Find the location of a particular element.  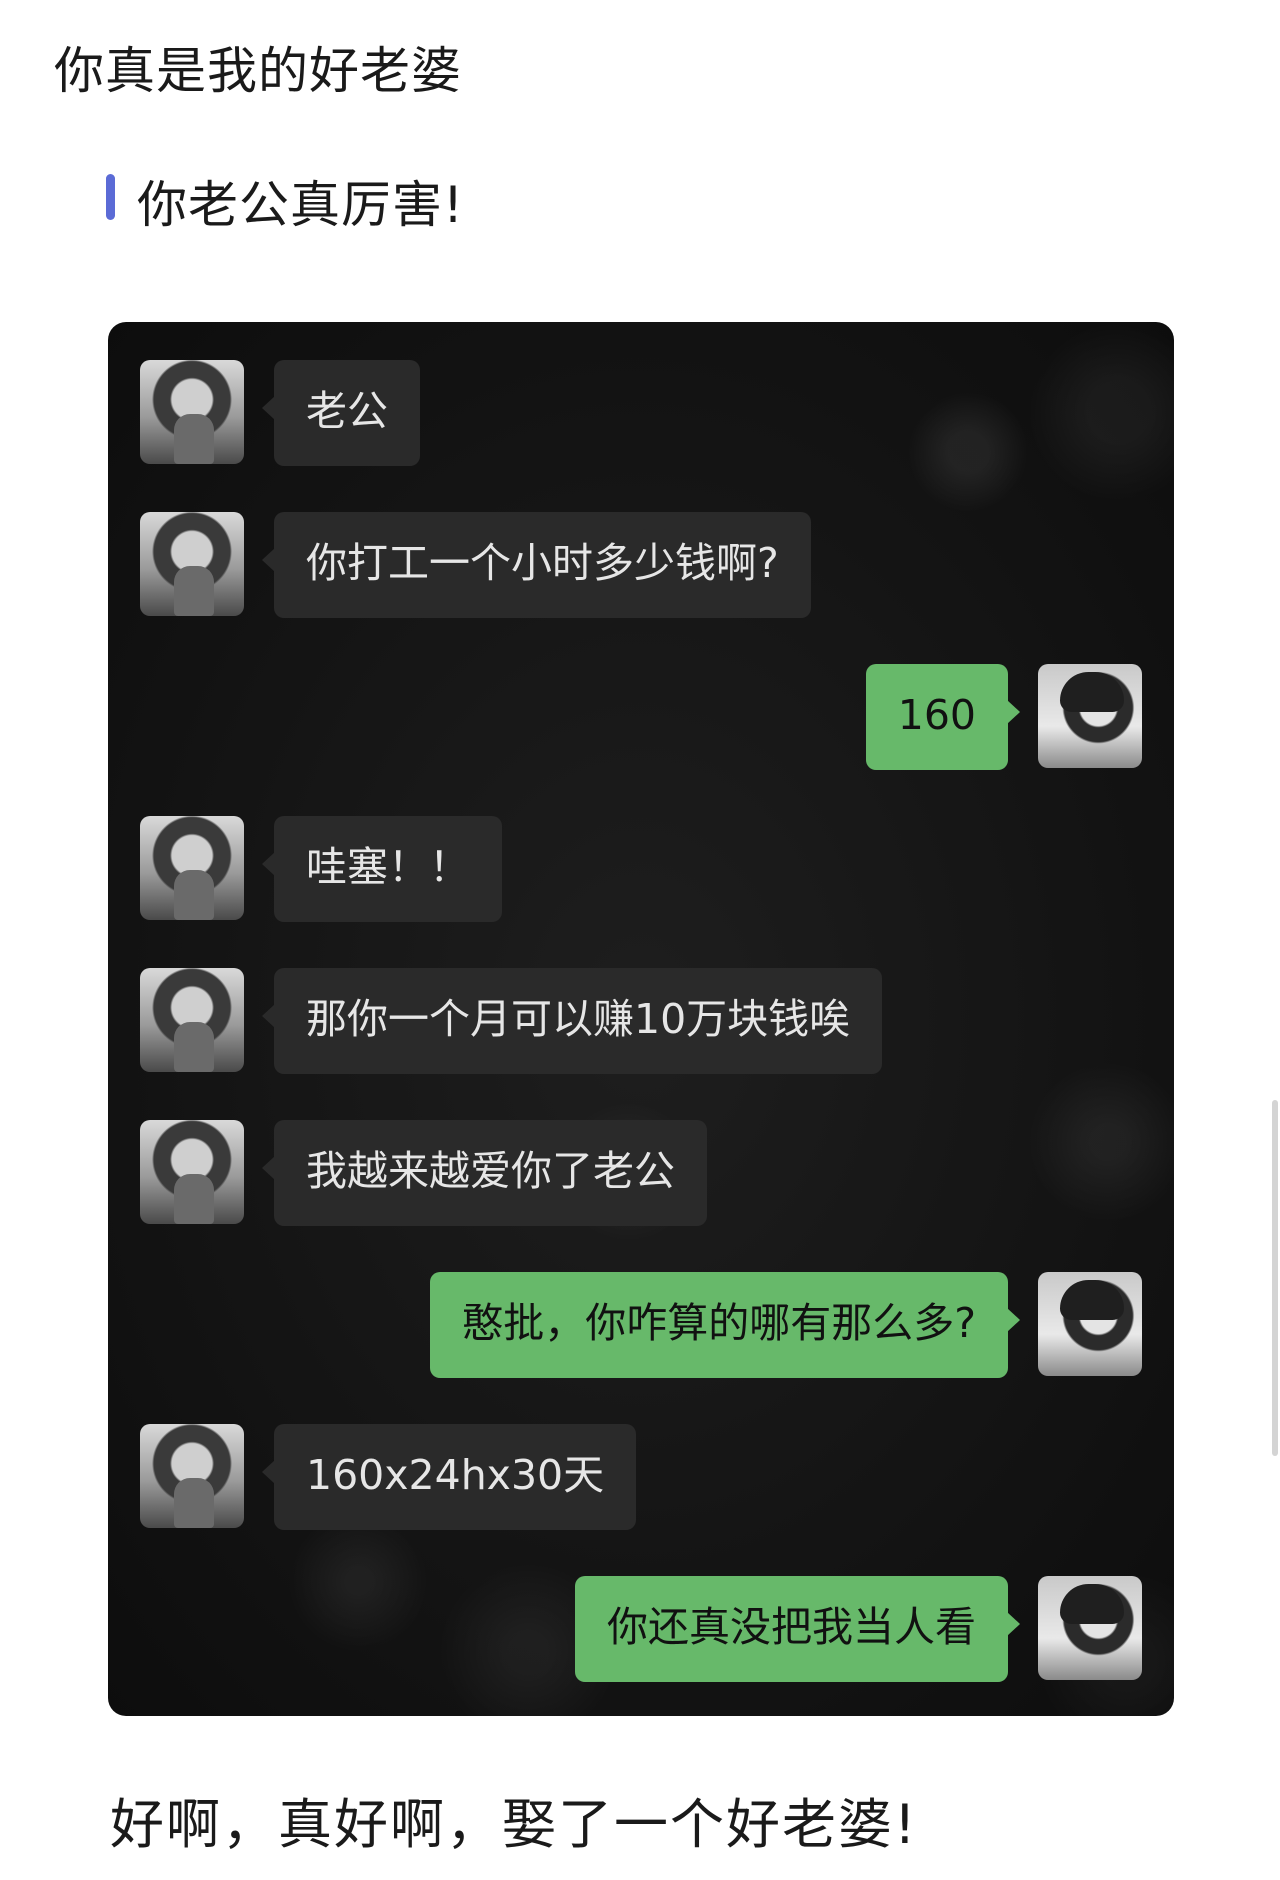

message-bubble: 那你一个月可以赚10万块钱唉 is located at coordinates (572, 1021).